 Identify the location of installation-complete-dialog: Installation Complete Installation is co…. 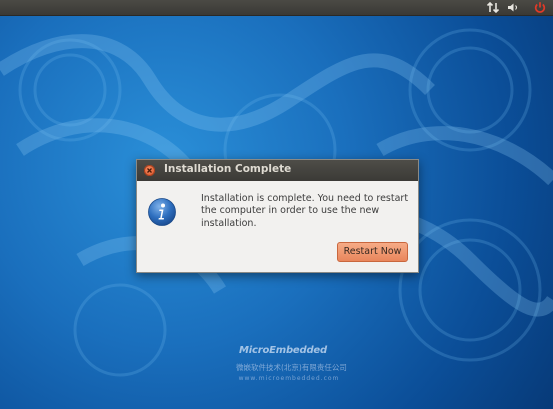
(277, 216).